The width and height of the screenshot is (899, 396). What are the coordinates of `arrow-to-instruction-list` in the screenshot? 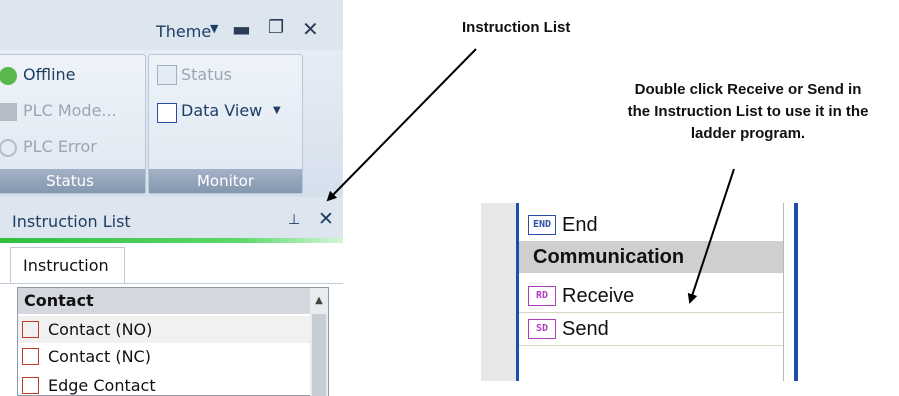 It's located at (401, 125).